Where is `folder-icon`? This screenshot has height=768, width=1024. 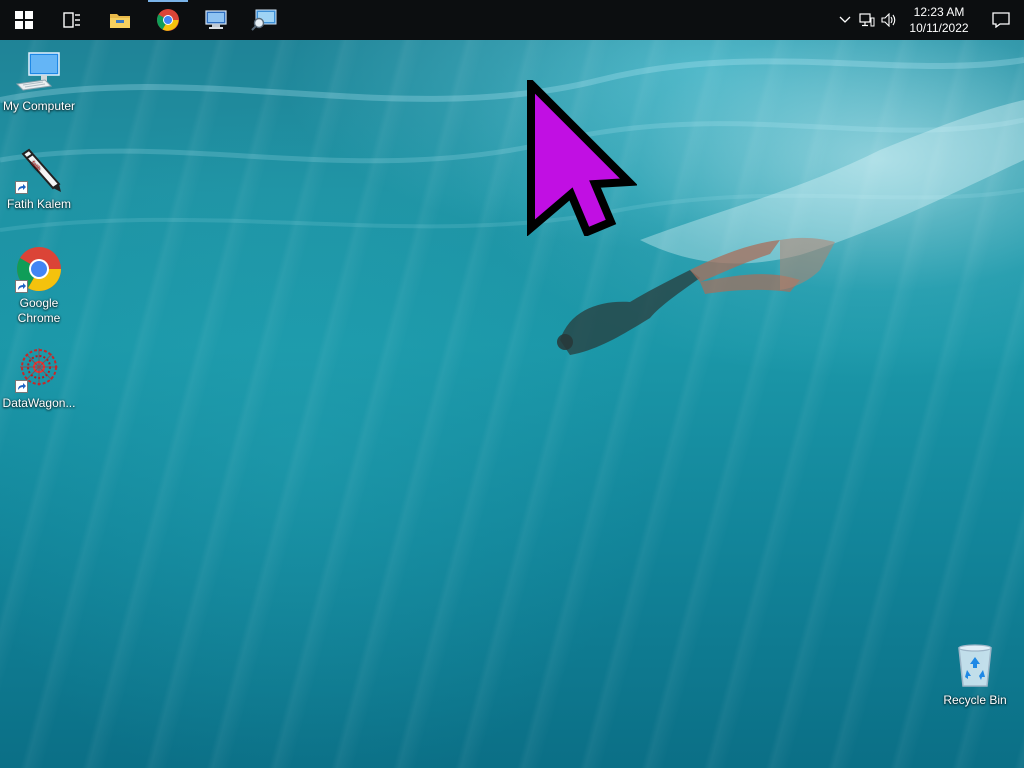
folder-icon is located at coordinates (120, 21).